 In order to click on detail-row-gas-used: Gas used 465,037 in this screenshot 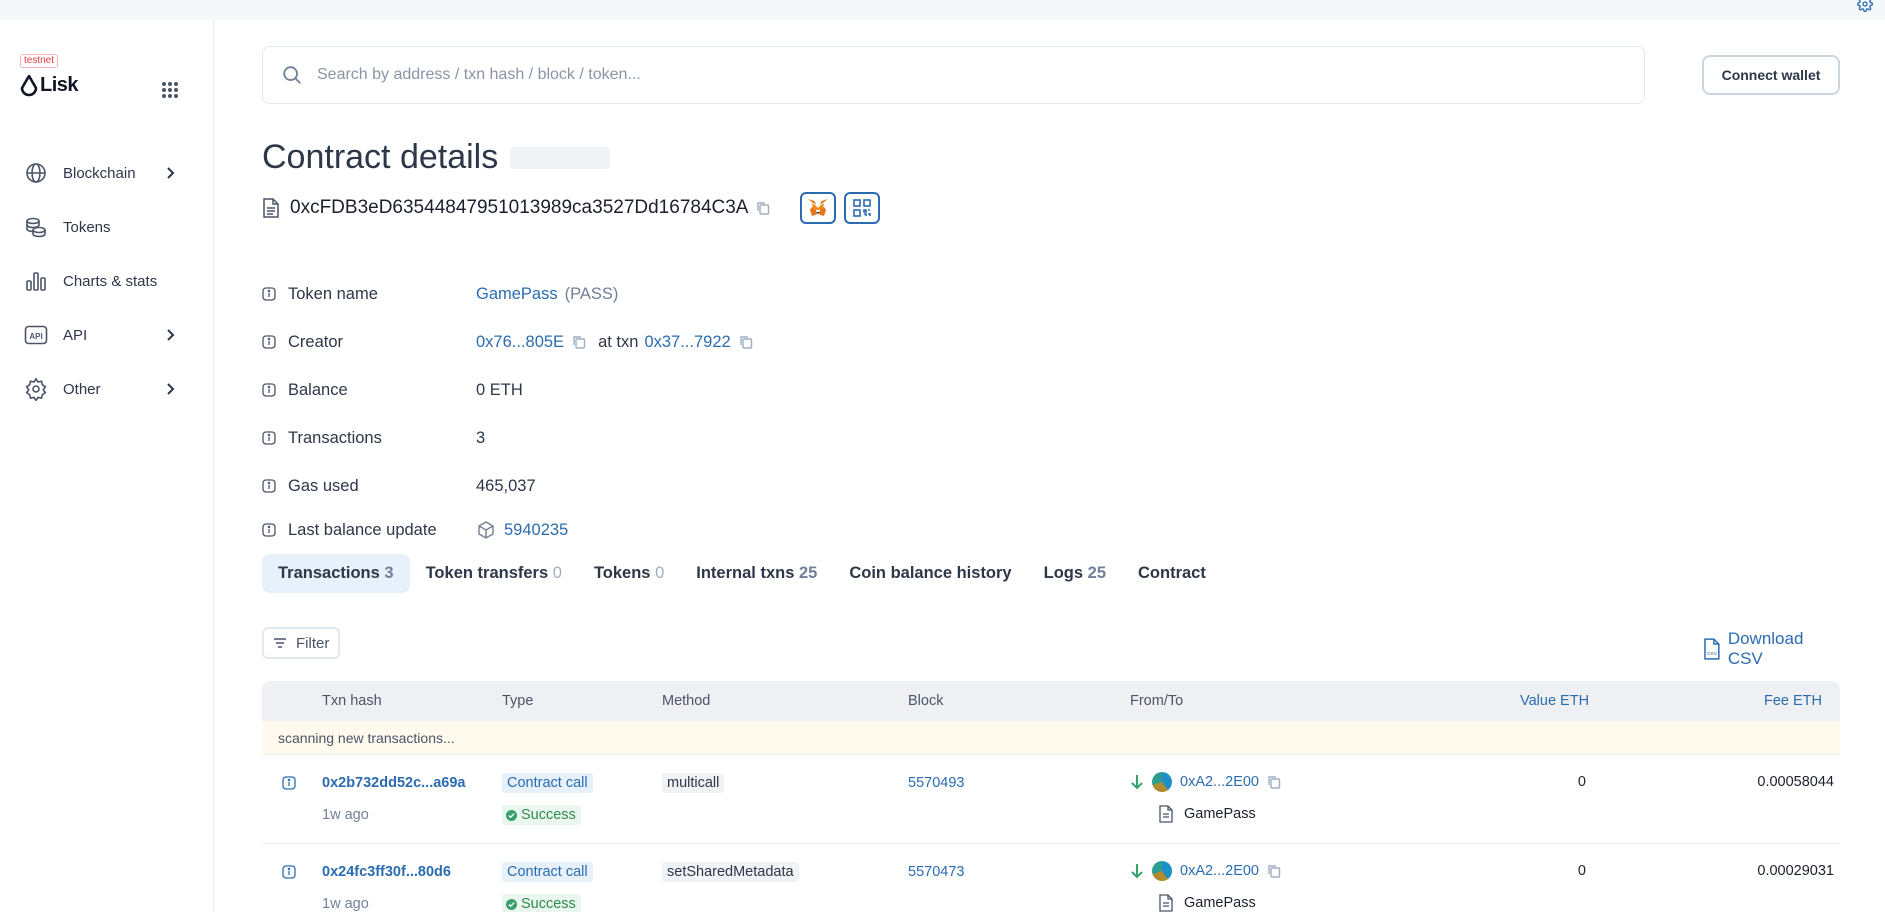, I will do `click(662, 486)`.